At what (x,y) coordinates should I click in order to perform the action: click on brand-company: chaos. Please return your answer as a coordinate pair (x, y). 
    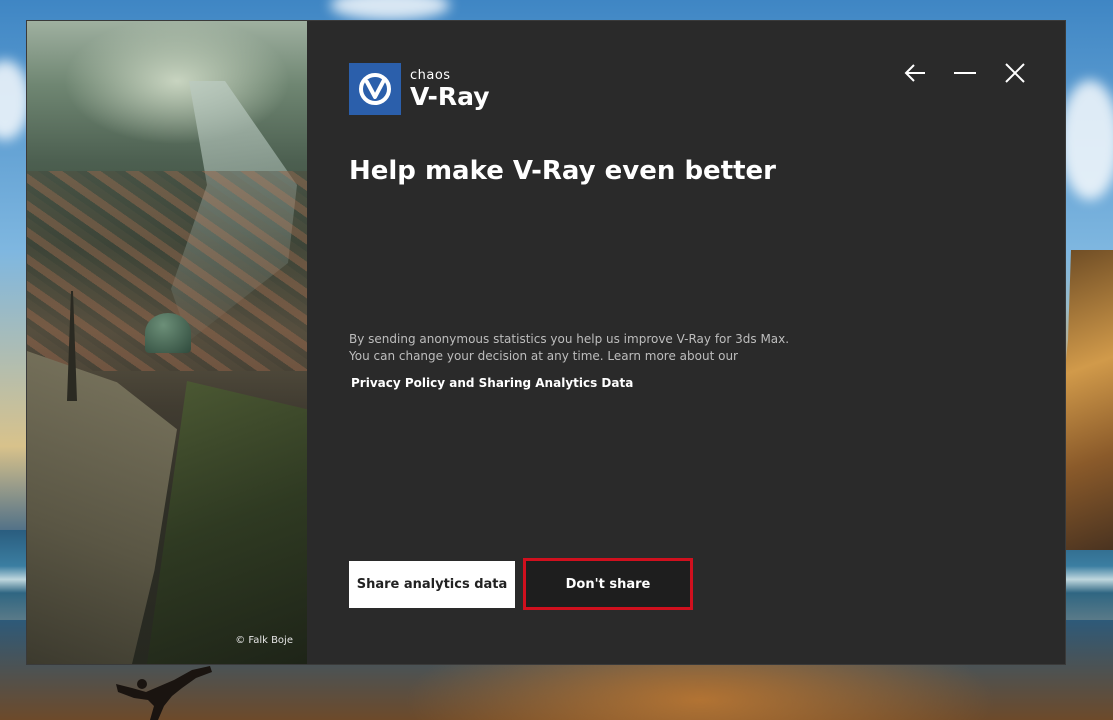
    Looking at the image, I should click on (430, 75).